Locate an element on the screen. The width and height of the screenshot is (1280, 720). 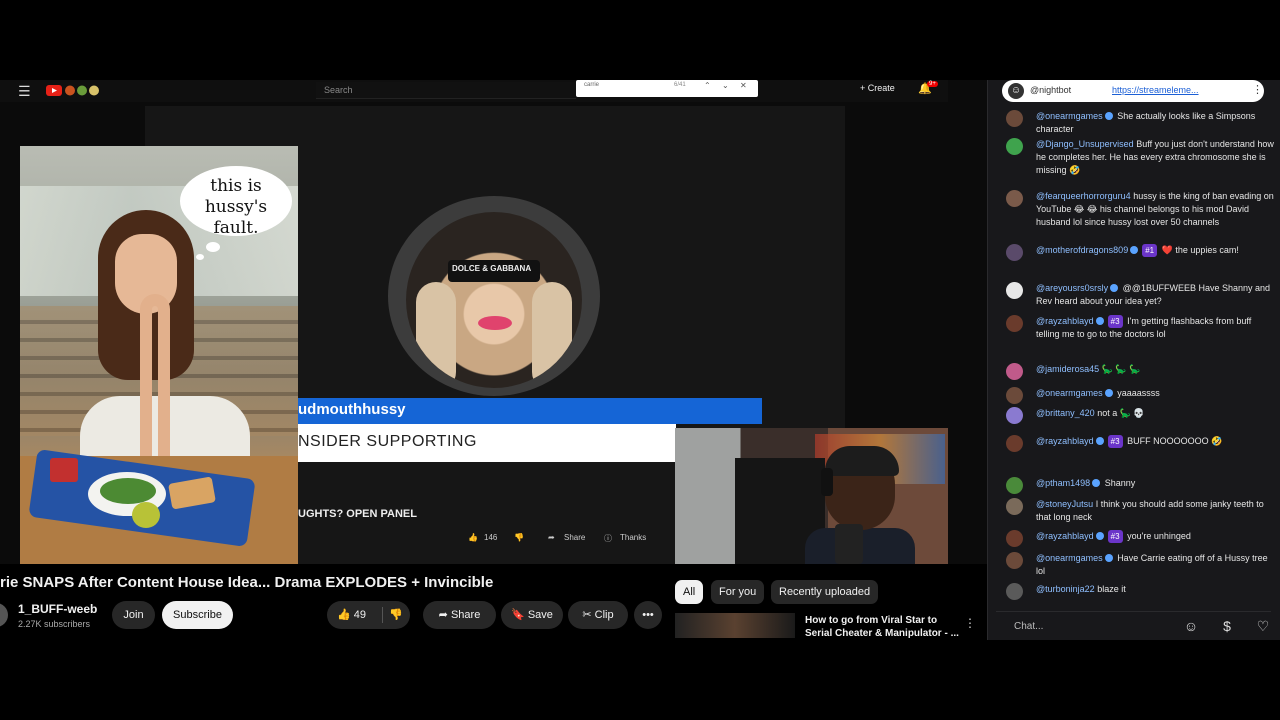
inner-like-count: 146 is located at coordinates (491, 537).